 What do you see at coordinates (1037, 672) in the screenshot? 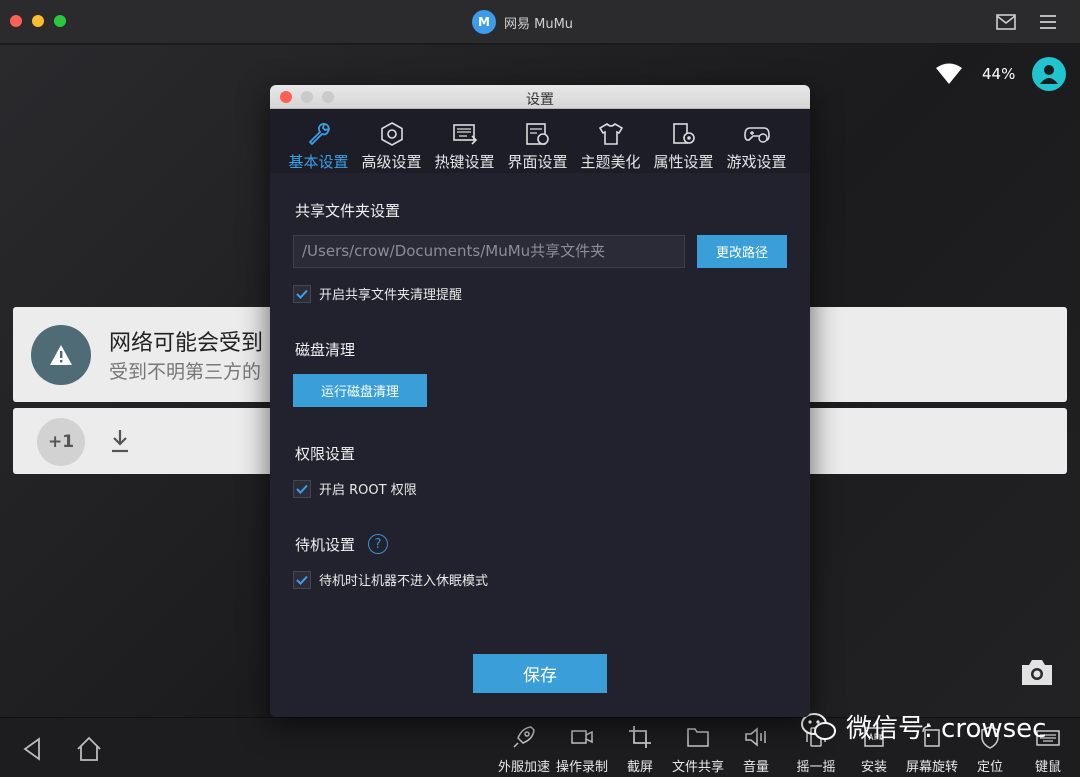
I see `camera-icon` at bounding box center [1037, 672].